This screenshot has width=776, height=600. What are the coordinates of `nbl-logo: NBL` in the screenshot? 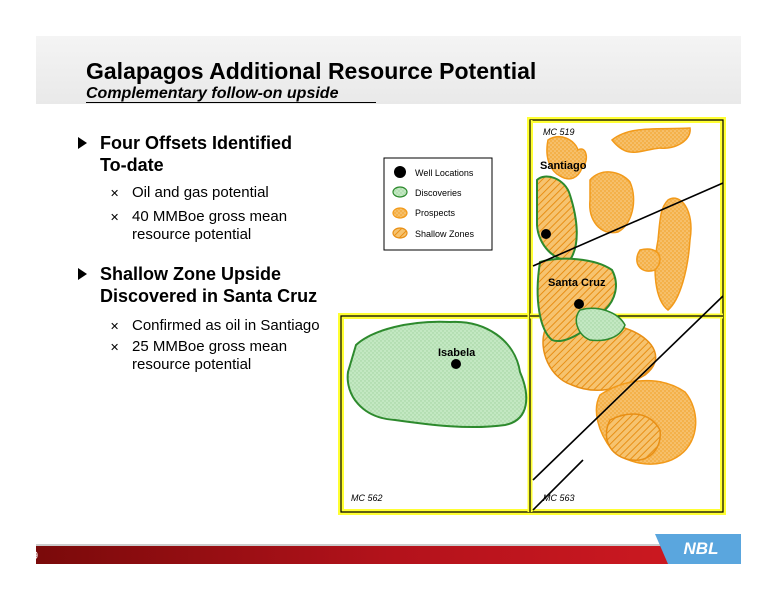 It's located at (701, 548).